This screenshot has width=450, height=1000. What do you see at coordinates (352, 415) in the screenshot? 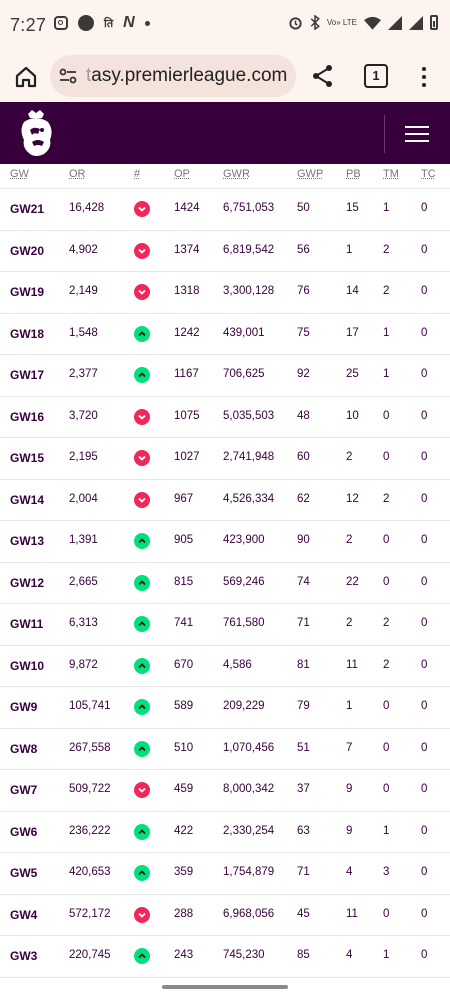
I see `points-on-bench-cell: 10` at bounding box center [352, 415].